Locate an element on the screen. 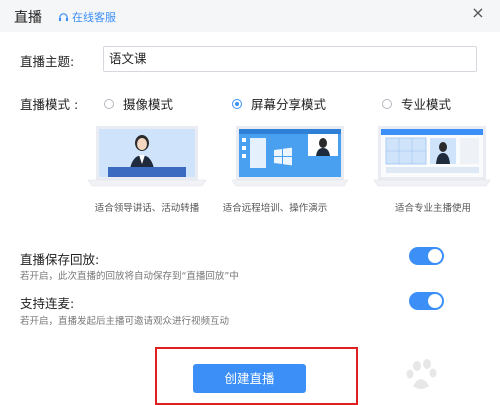 This screenshot has height=405, width=500. mode-option-pro-label: 专业模式 is located at coordinates (426, 104).